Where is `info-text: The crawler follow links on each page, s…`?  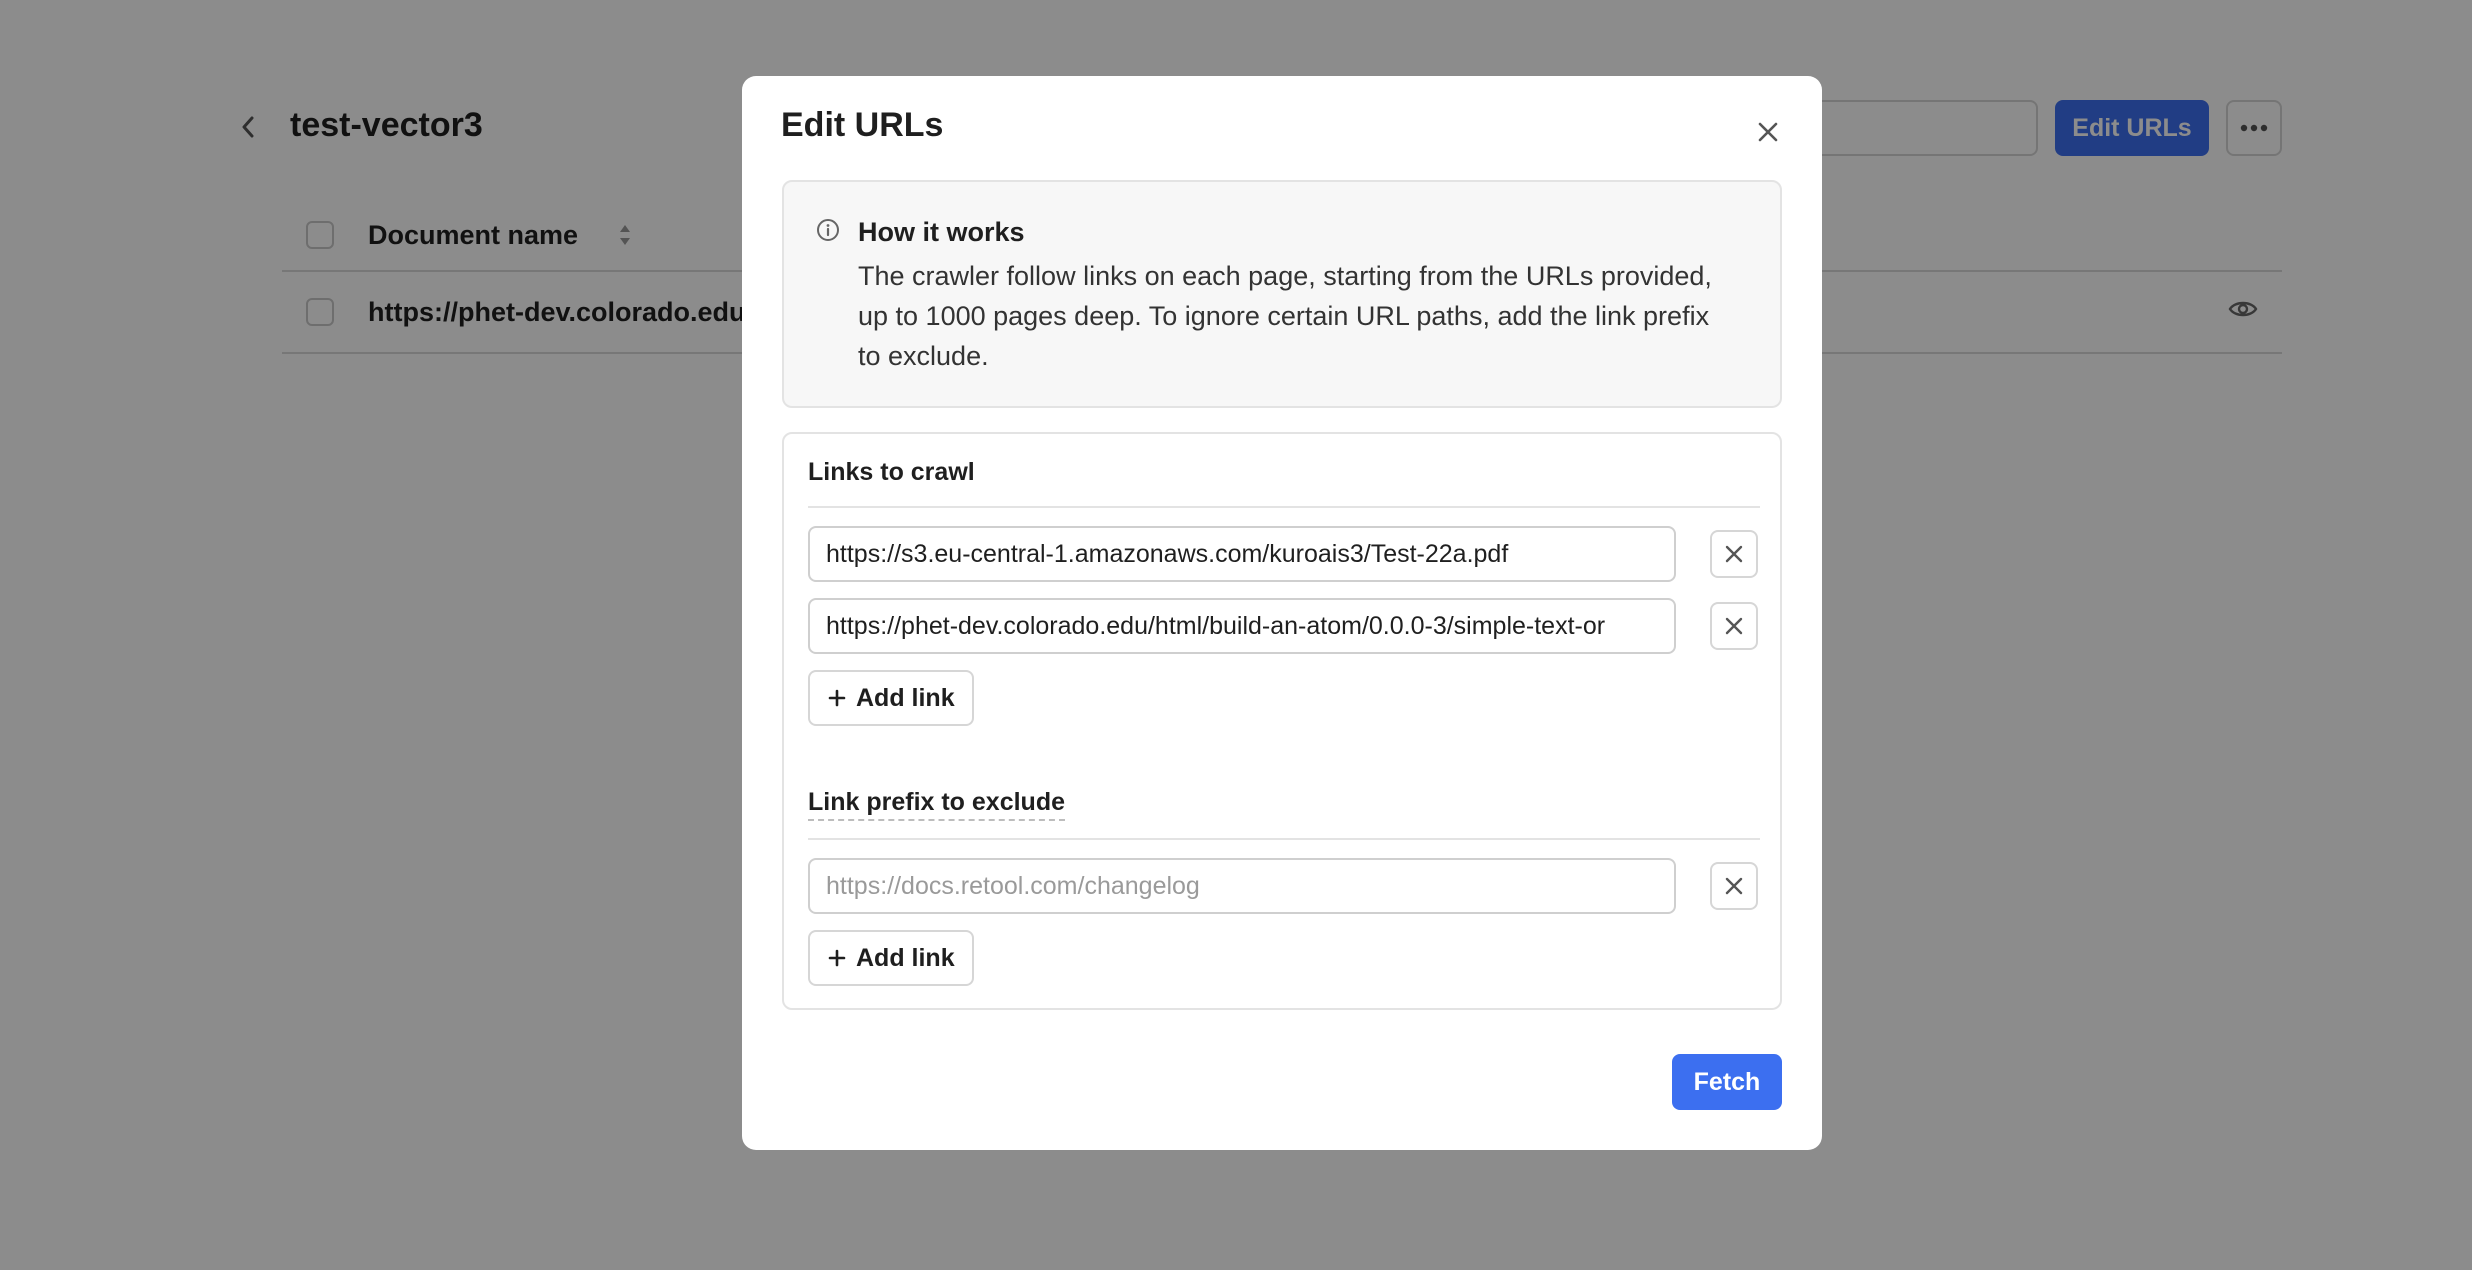 info-text: The crawler follow links on each page, s… is located at coordinates (1285, 316).